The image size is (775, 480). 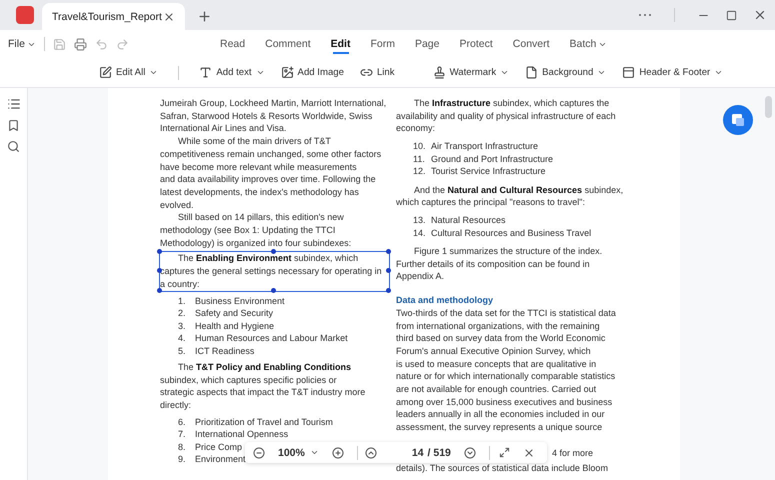 What do you see at coordinates (377, 73) in the screenshot?
I see `toolbar-button: Link` at bounding box center [377, 73].